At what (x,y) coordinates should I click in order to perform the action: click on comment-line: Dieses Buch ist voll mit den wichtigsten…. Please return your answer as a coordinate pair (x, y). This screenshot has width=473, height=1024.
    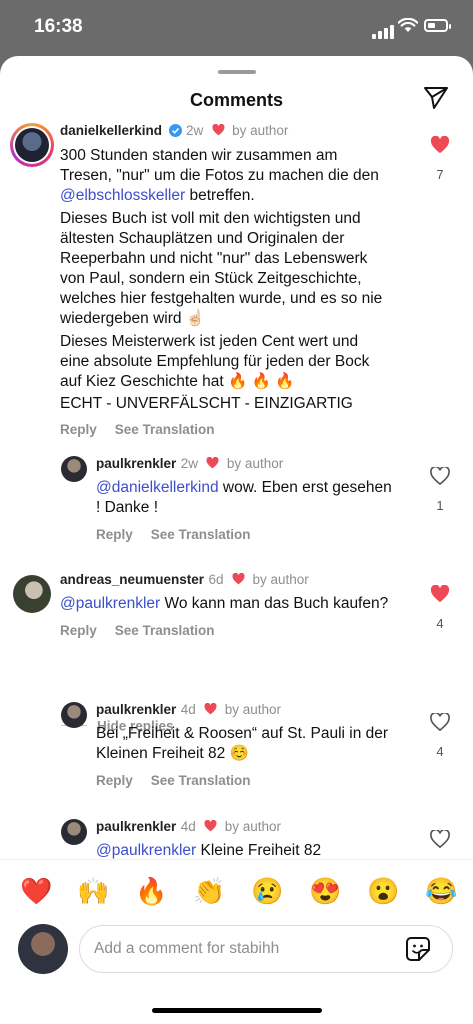
    Looking at the image, I should click on (210, 218).